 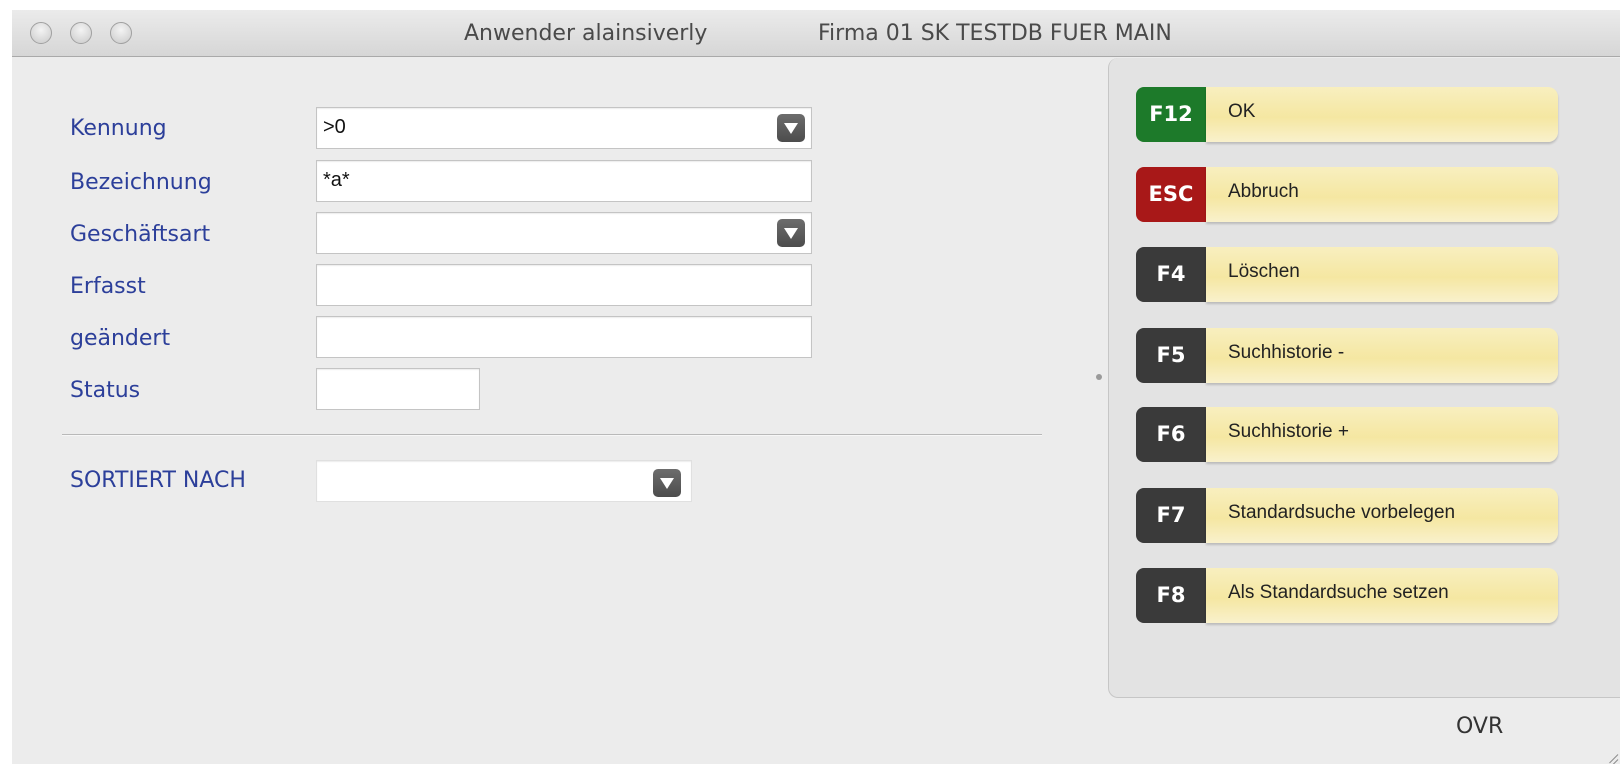 What do you see at coordinates (995, 33) in the screenshot?
I see `window-title-company: Firma 01 SK TESTDB FUER MAIN` at bounding box center [995, 33].